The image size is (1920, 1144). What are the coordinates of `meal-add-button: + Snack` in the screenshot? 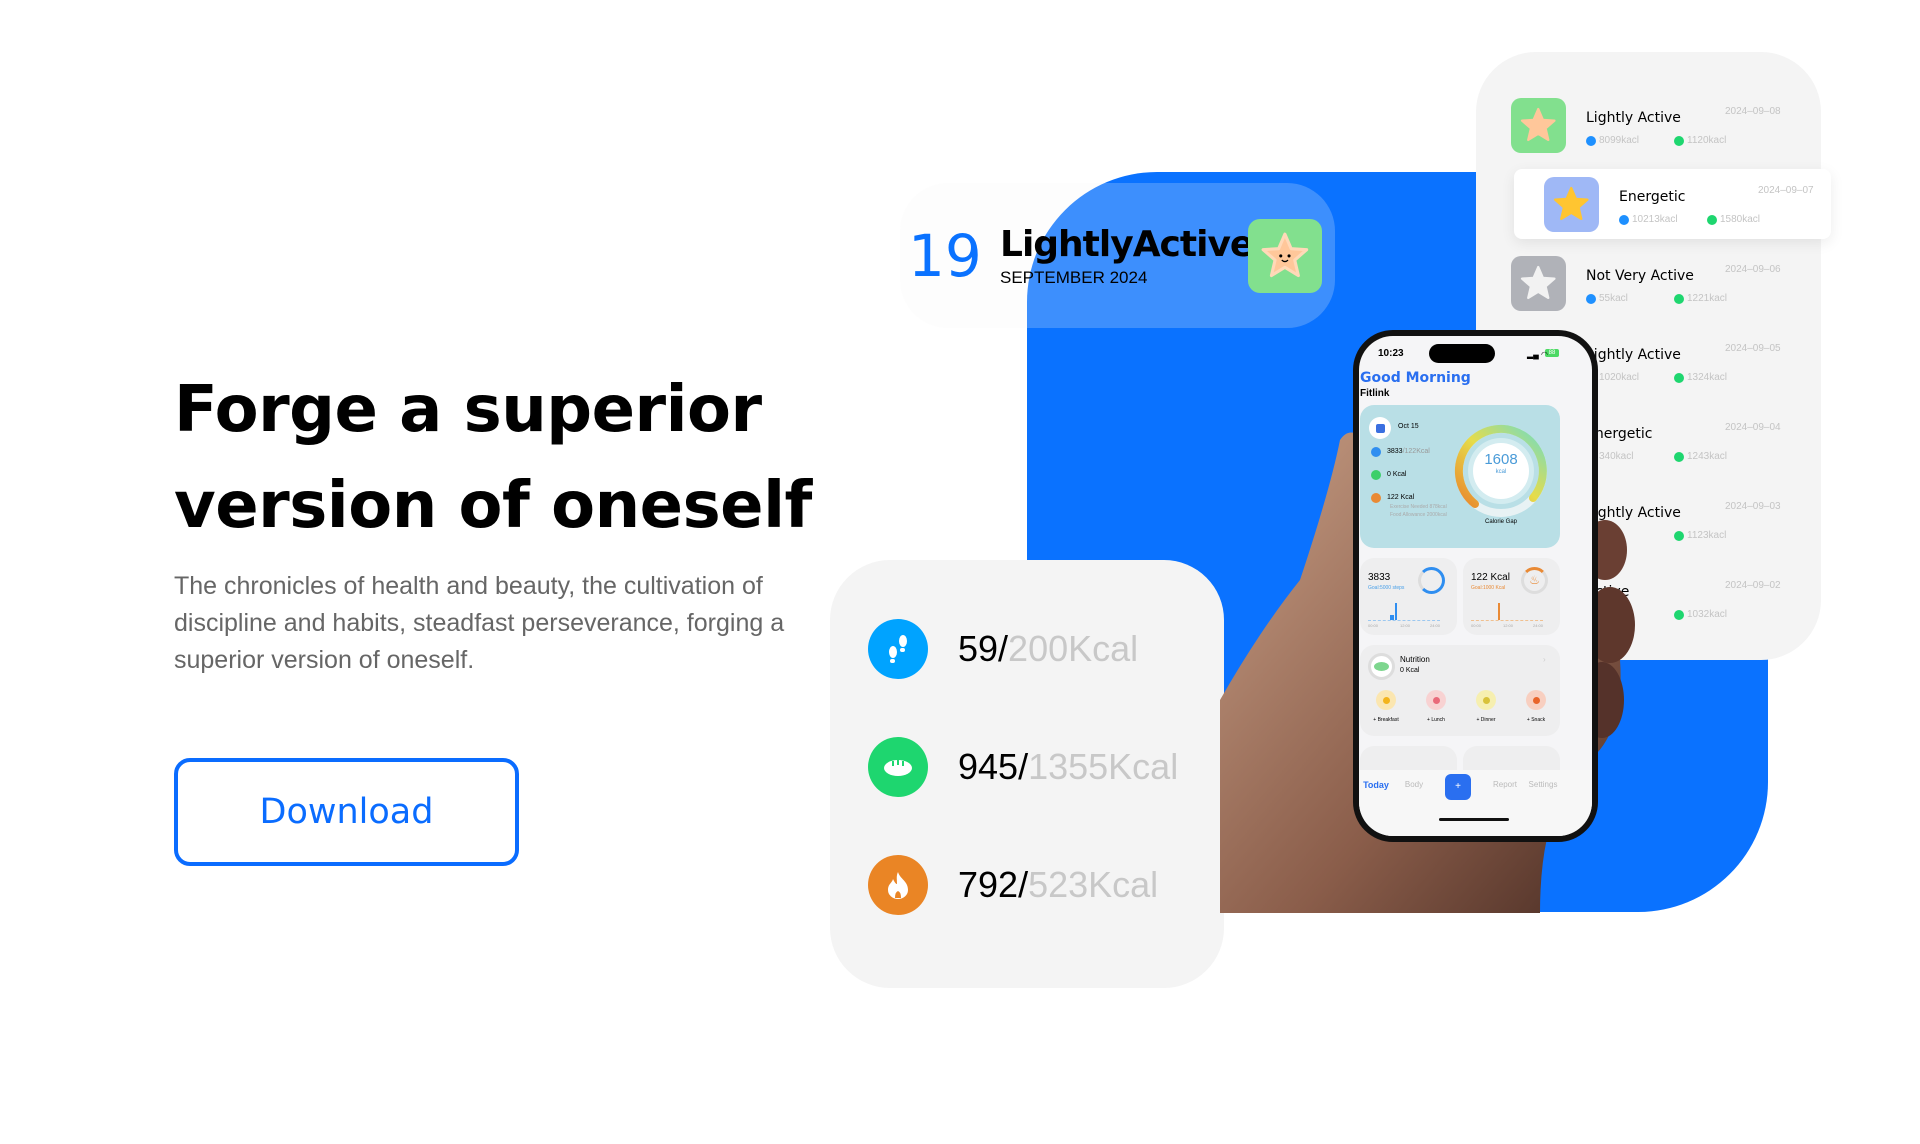 It's located at (1536, 720).